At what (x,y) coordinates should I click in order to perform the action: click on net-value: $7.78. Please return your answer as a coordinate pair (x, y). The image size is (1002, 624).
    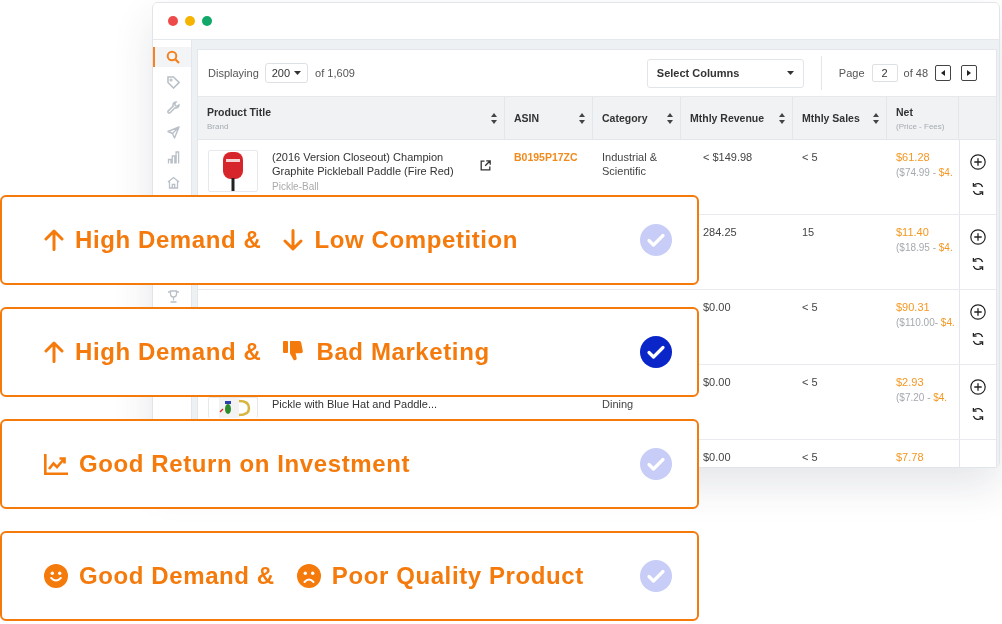
    Looking at the image, I should click on (910, 457).